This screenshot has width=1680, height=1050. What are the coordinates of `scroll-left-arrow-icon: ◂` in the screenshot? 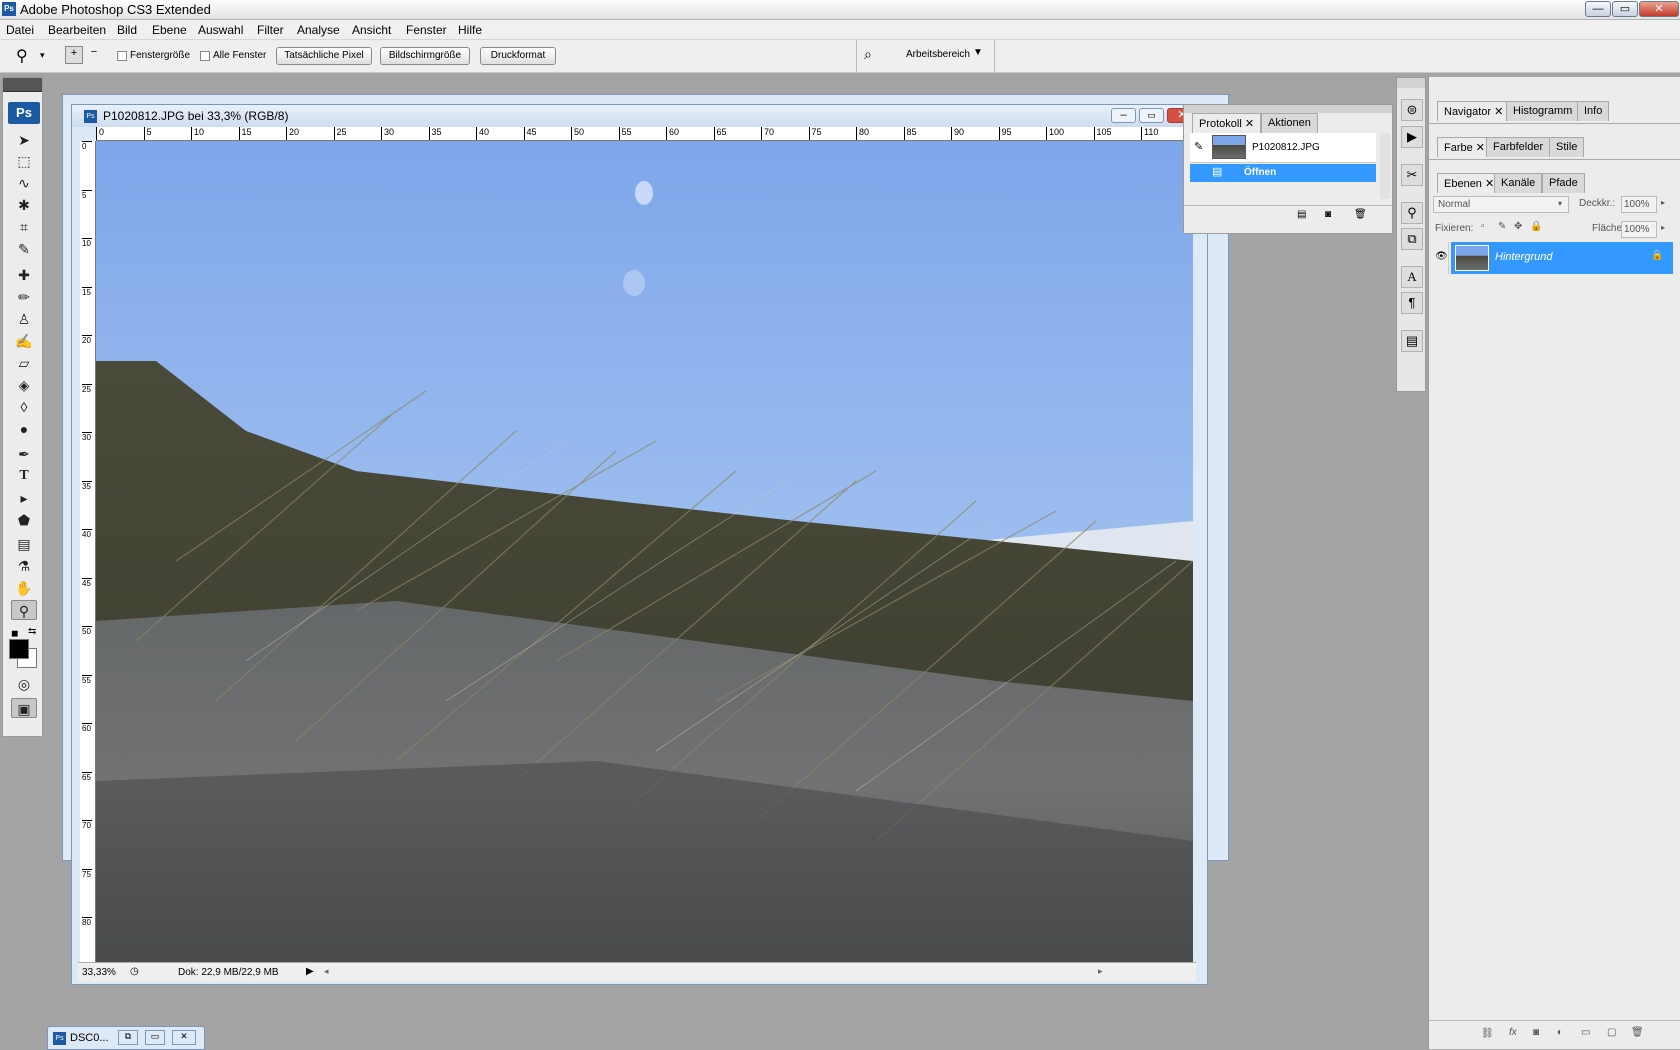 It's located at (326, 971).